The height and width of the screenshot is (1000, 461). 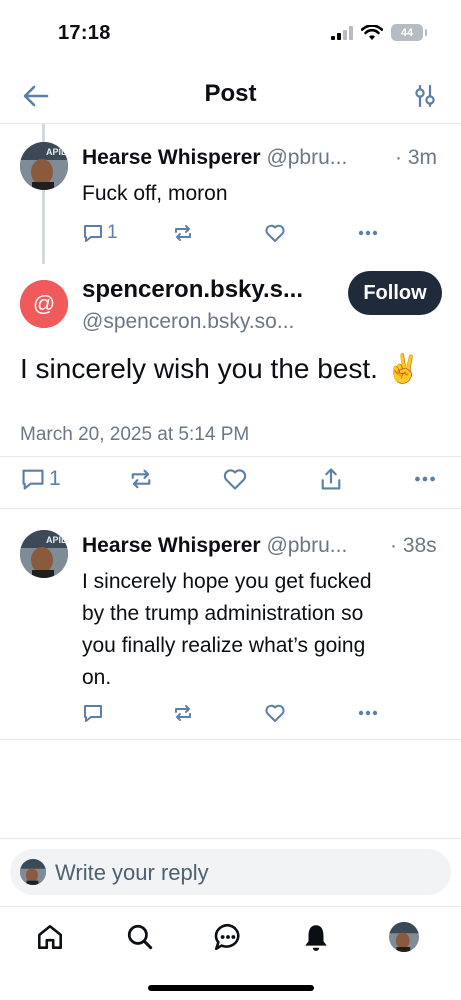 I want to click on home-icon, so click(x=50, y=937).